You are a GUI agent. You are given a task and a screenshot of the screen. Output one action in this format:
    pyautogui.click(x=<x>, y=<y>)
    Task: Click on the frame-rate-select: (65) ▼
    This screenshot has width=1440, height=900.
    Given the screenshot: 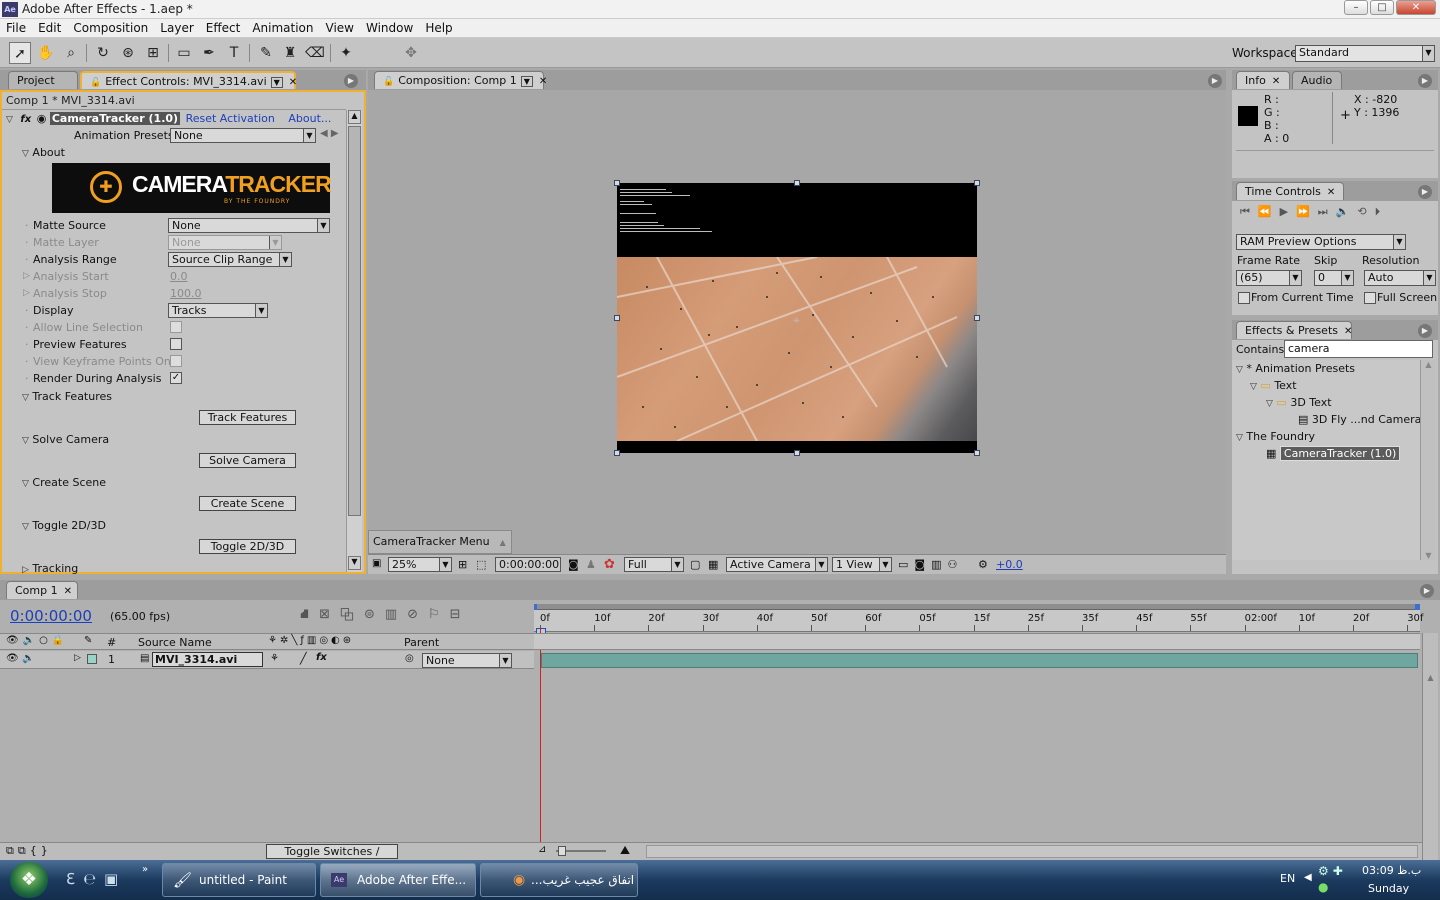 What is the action you would take?
    pyautogui.click(x=1269, y=278)
    